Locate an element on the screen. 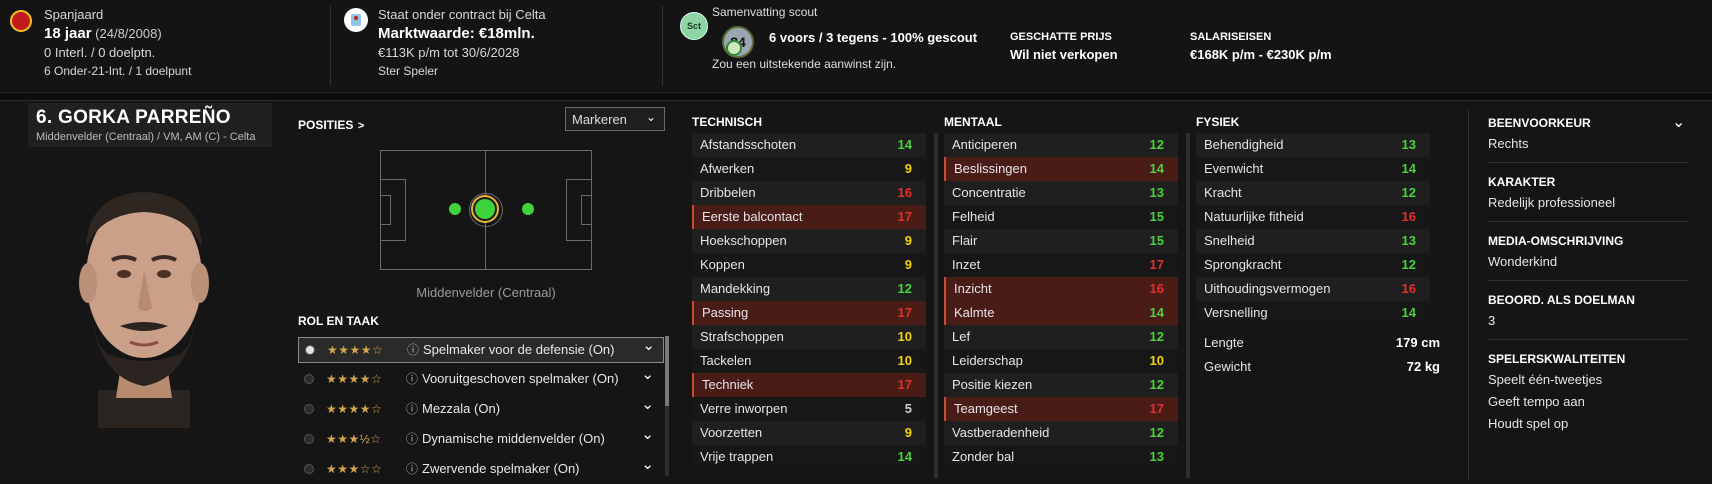 Image resolution: width=1712 pixels, height=484 pixels. attribute-row: Kracht 12 is located at coordinates (1313, 193).